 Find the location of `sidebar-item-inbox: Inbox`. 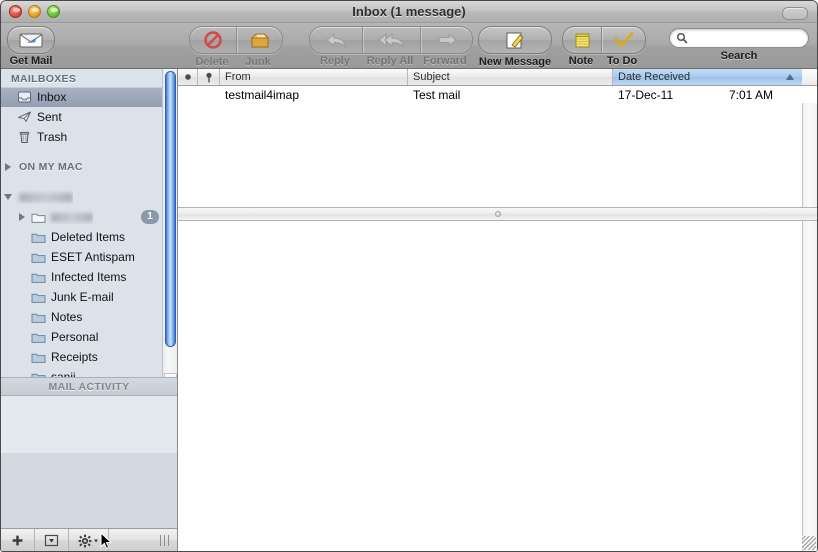

sidebar-item-inbox: Inbox is located at coordinates (89, 97).